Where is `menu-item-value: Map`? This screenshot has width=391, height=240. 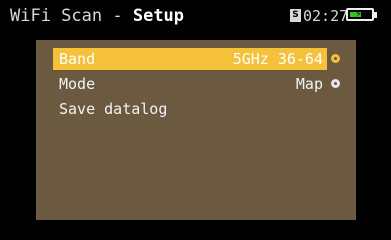
menu-item-value: Map is located at coordinates (309, 84).